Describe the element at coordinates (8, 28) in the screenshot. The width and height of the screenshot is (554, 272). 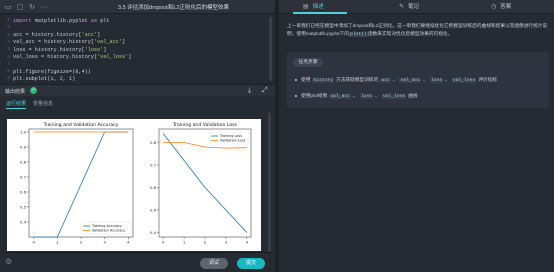
I see `line-number: 2` at that location.